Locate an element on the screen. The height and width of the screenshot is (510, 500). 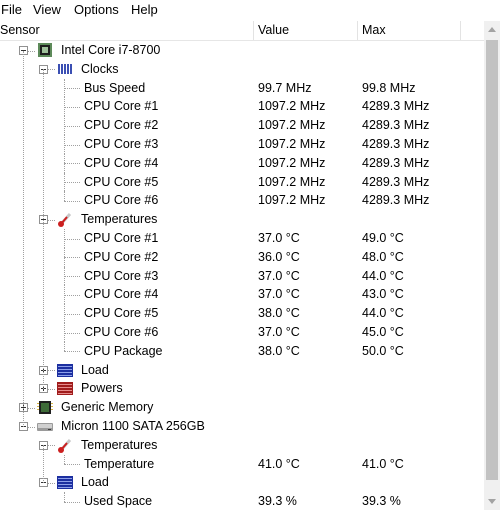
scroll-up-arrow-icon is located at coordinates (492, 29).